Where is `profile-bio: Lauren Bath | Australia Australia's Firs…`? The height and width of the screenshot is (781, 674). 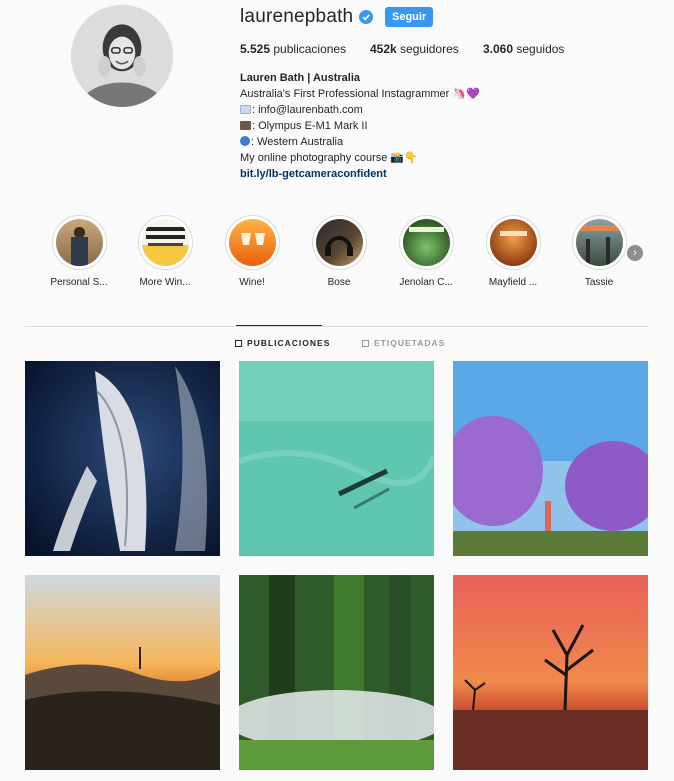
profile-bio: Lauren Bath | Australia Australia's Firs… is located at coordinates (360, 126).